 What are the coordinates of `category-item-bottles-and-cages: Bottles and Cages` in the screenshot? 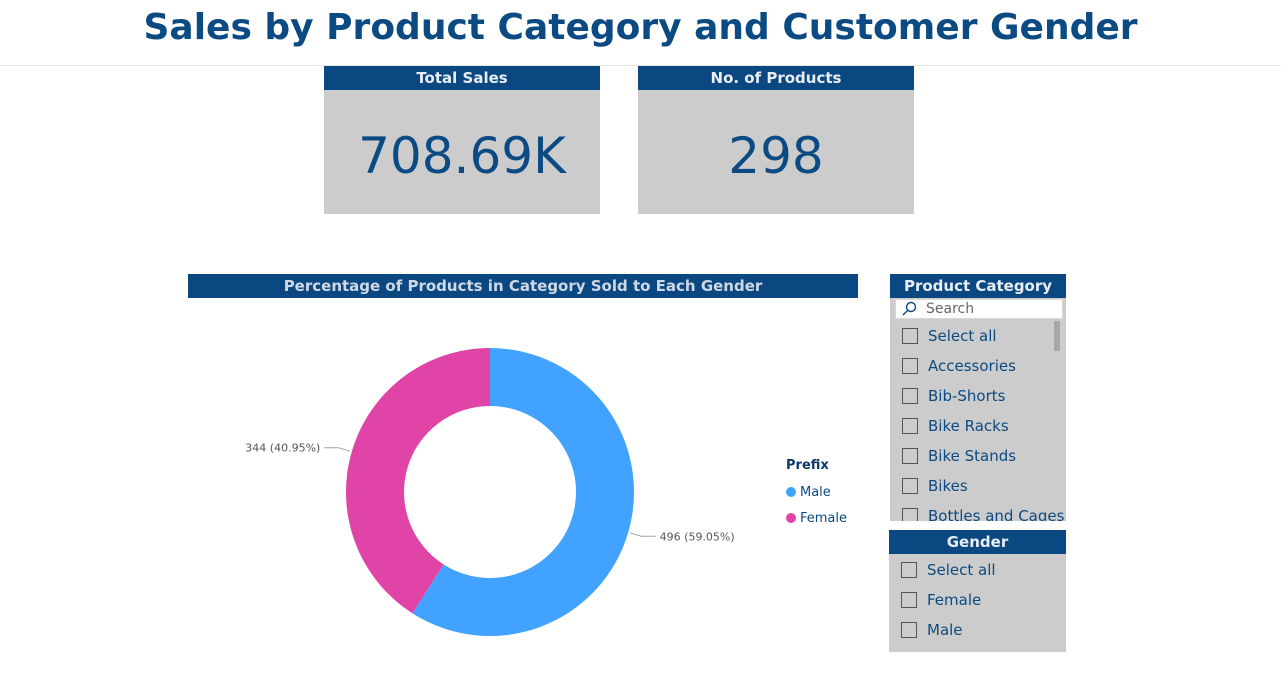 It's located at (983, 511).